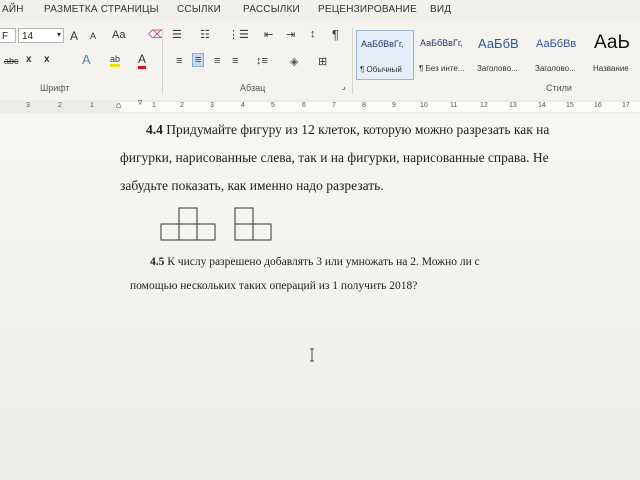 The height and width of the screenshot is (480, 640). Describe the element at coordinates (13, 9) in the screenshot. I see `tab-home: АЙН` at that location.